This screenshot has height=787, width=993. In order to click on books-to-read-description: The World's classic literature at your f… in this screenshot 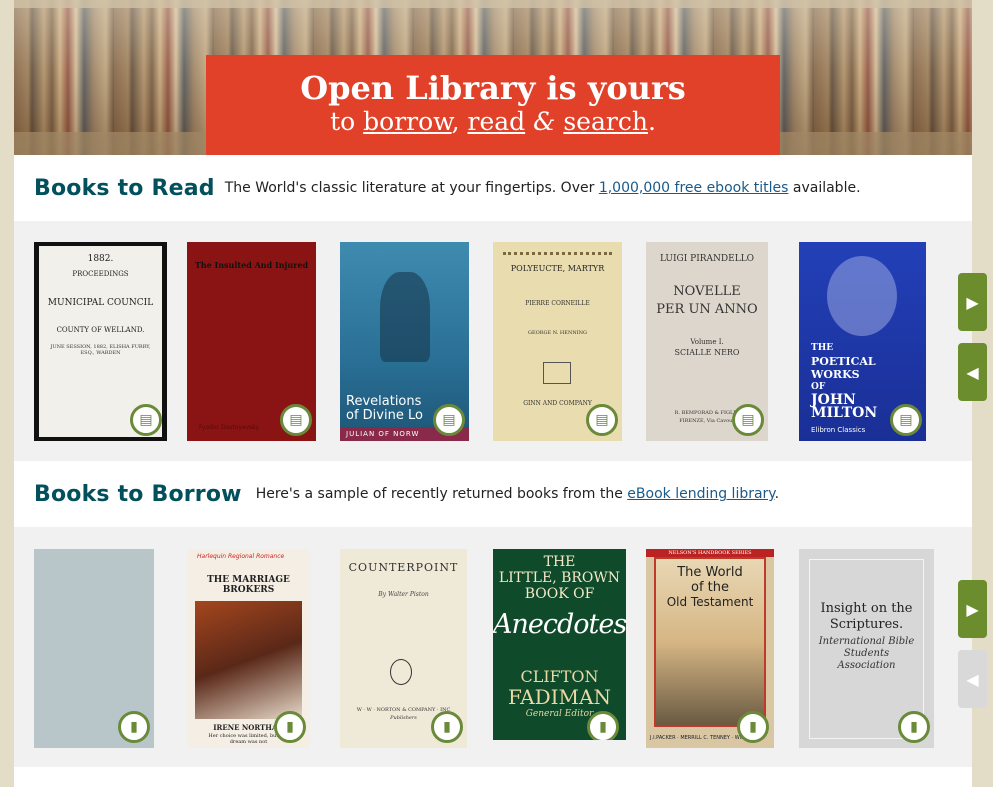, I will do `click(542, 188)`.